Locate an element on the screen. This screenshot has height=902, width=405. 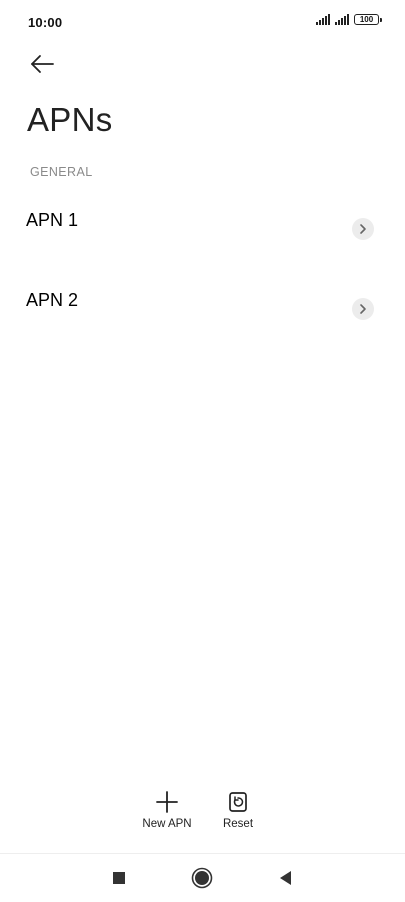
new-apn-button: New APN is located at coordinates (167, 810).